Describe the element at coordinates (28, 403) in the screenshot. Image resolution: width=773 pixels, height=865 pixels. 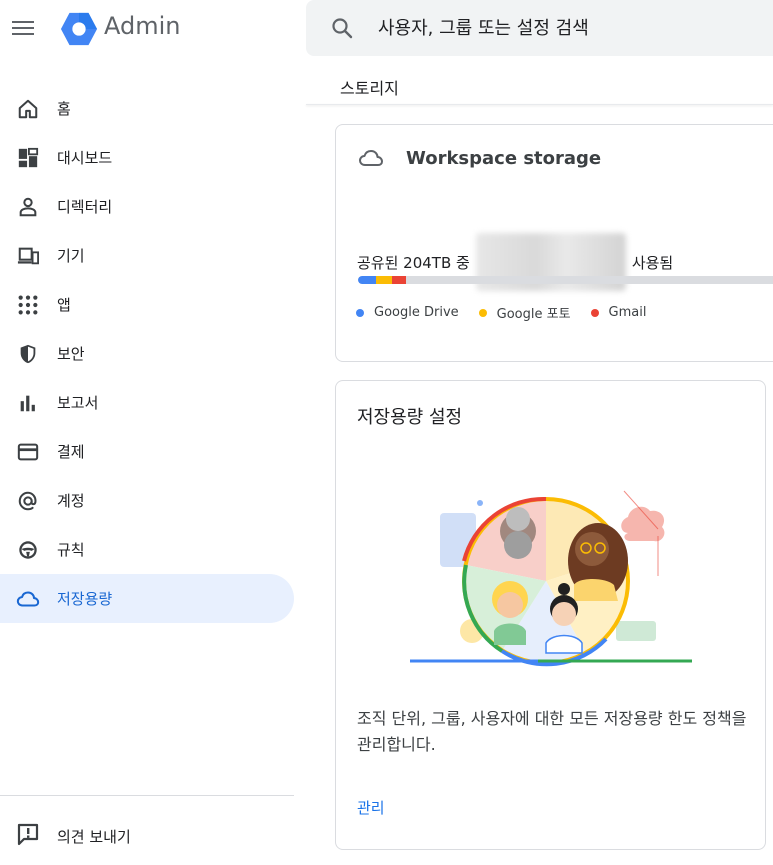
I see `bar-chart-icon` at that location.